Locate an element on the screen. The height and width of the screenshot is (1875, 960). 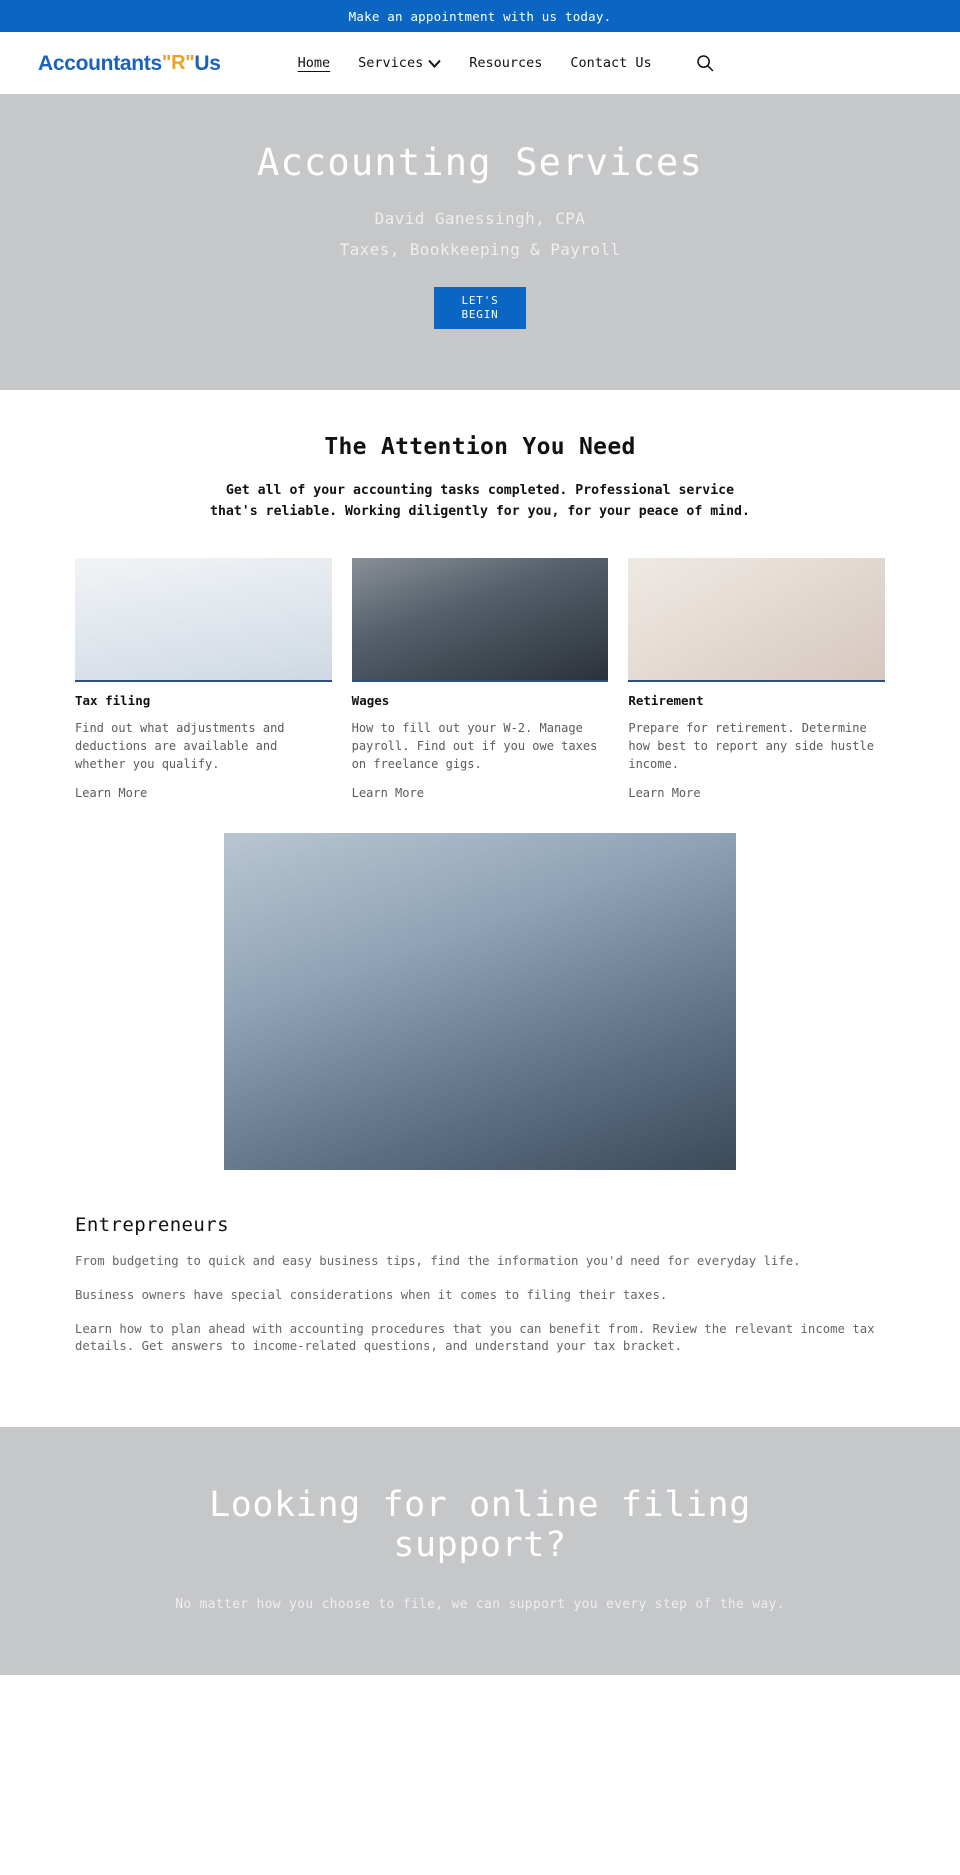
announcement-bar: Make an appointment with us today. is located at coordinates (480, 16).